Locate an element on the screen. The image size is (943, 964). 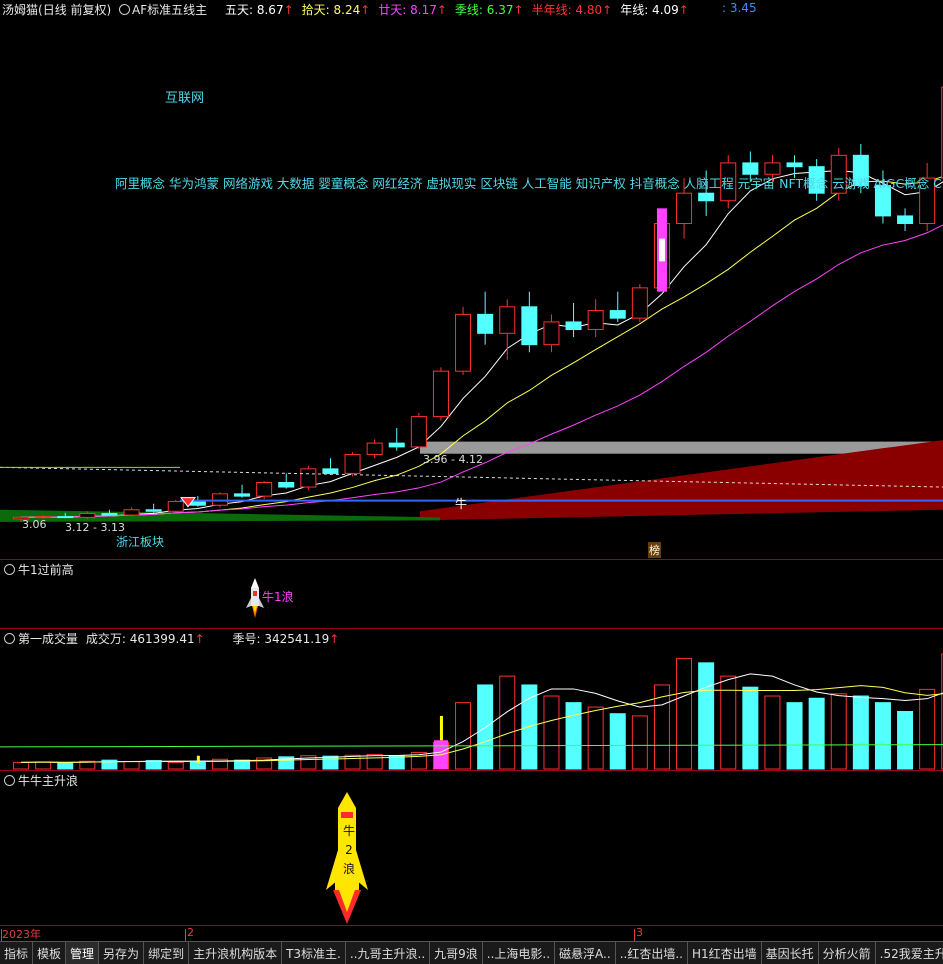
tab-2: 管理 is located at coordinates (83, 953).